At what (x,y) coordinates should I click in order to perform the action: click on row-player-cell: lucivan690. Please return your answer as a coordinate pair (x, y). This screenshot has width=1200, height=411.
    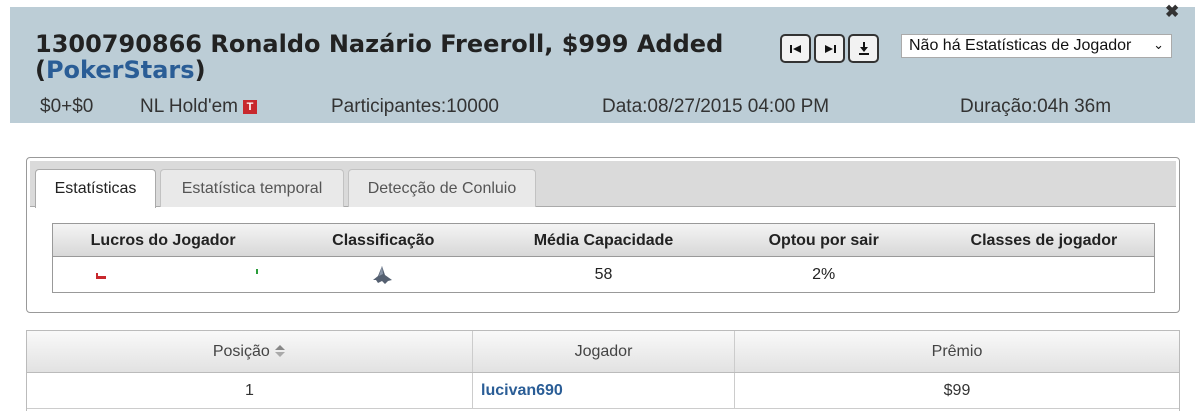
    Looking at the image, I should click on (604, 390).